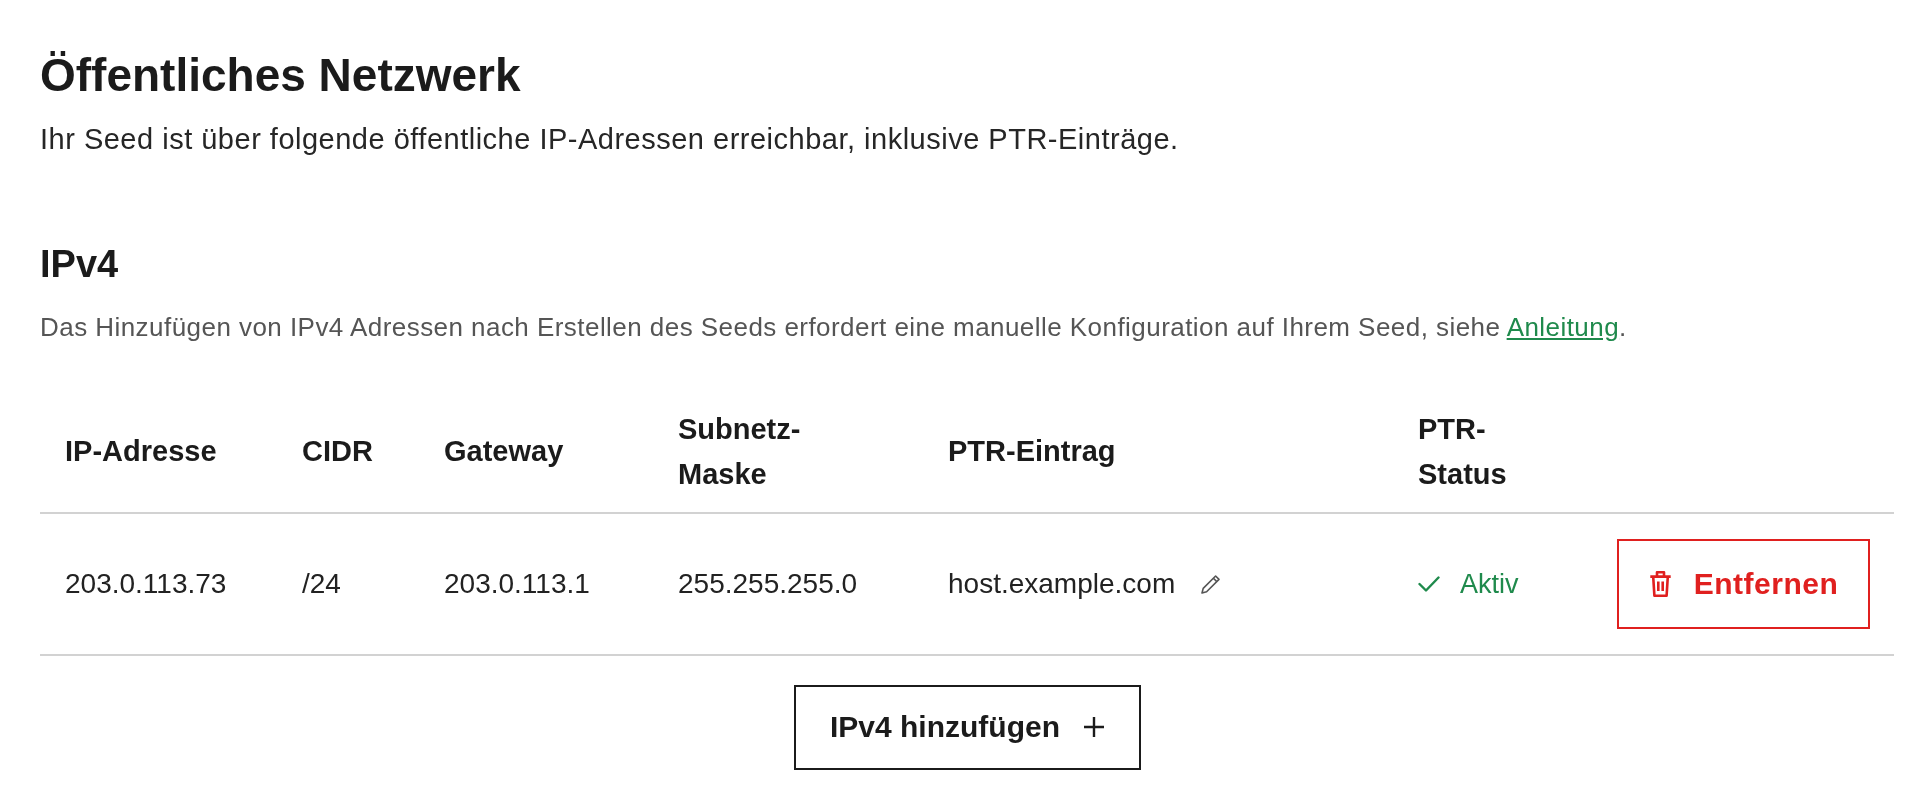 Image resolution: width=1916 pixels, height=794 pixels. Describe the element at coordinates (1211, 583) in the screenshot. I see `pencil-icon` at that location.